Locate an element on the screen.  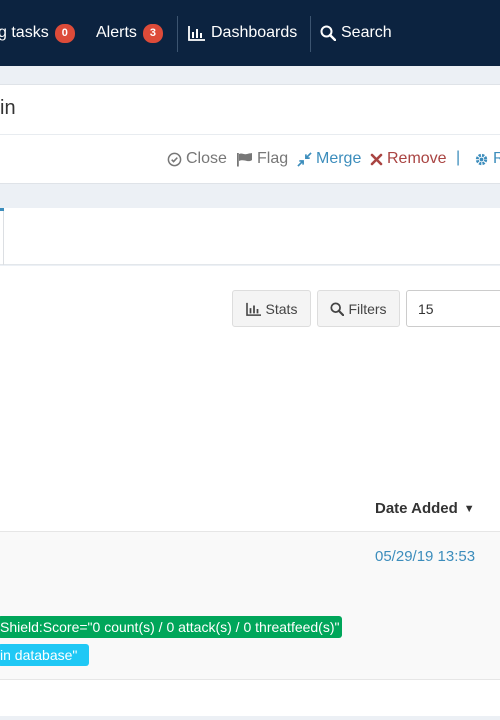
merge-button: Merge is located at coordinates (329, 159).